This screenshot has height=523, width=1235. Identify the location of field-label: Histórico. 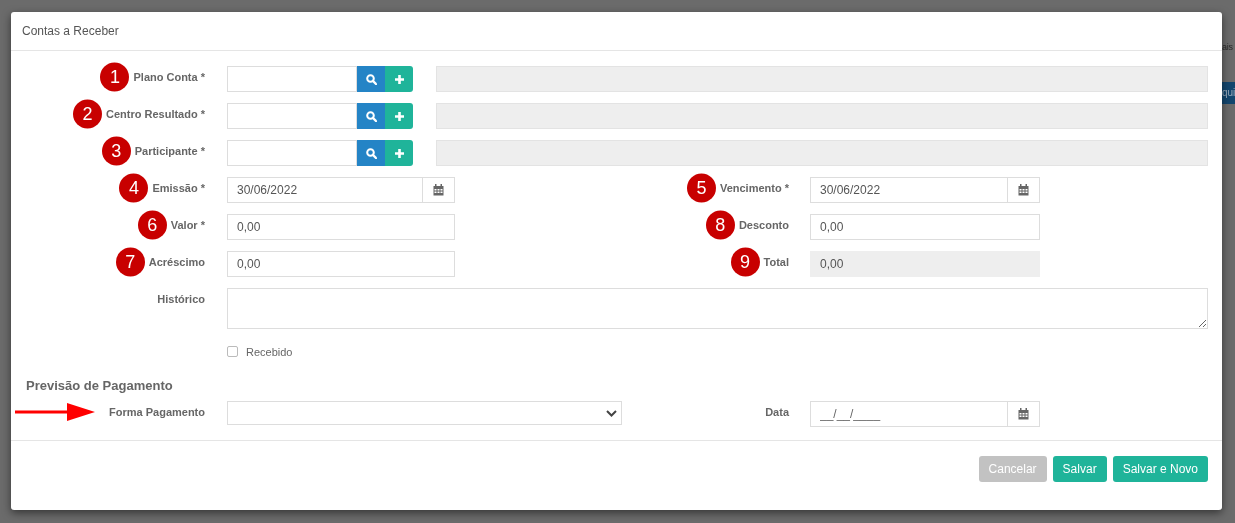
(181, 299).